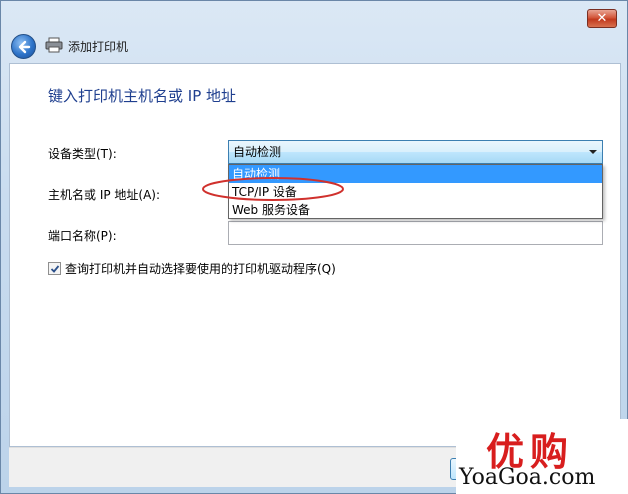 This screenshot has height=494, width=628. I want to click on auto-driver-checkbox-row: 查询打印机并自动选择要使用的打印机驱动程序(Q), so click(192, 268).